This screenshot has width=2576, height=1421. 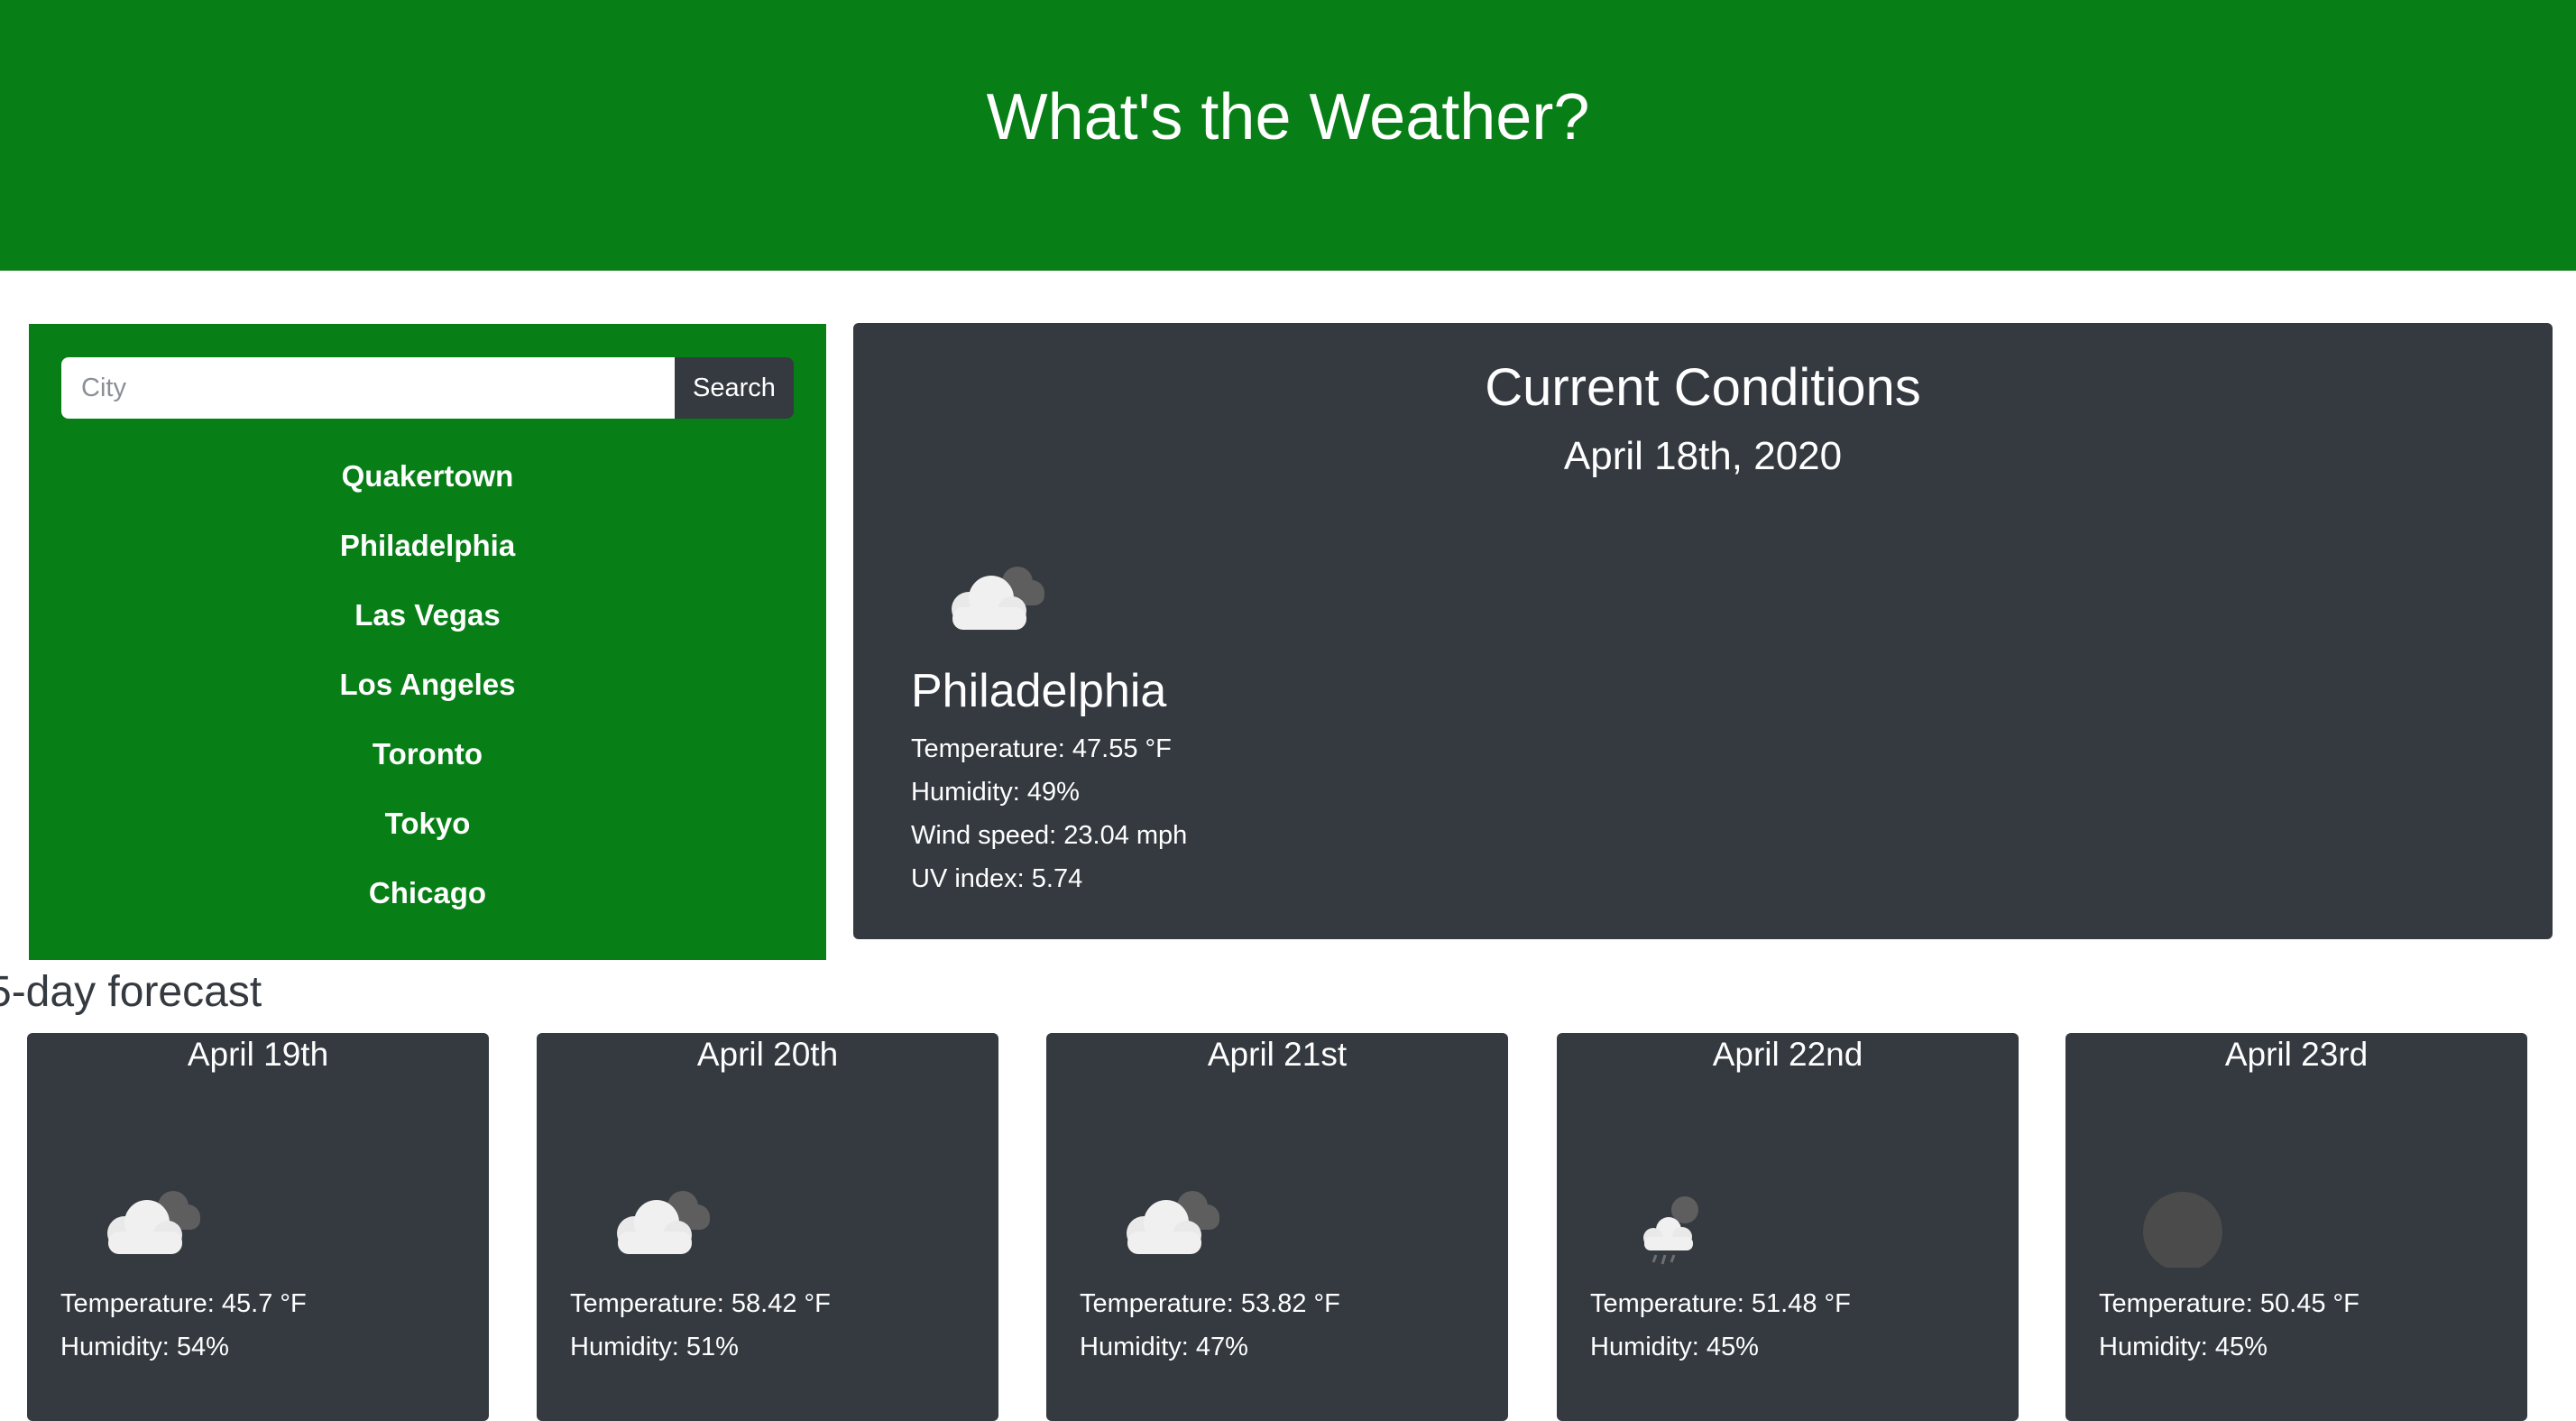 What do you see at coordinates (1788, 1054) in the screenshot?
I see `forecast-date: April 22nd` at bounding box center [1788, 1054].